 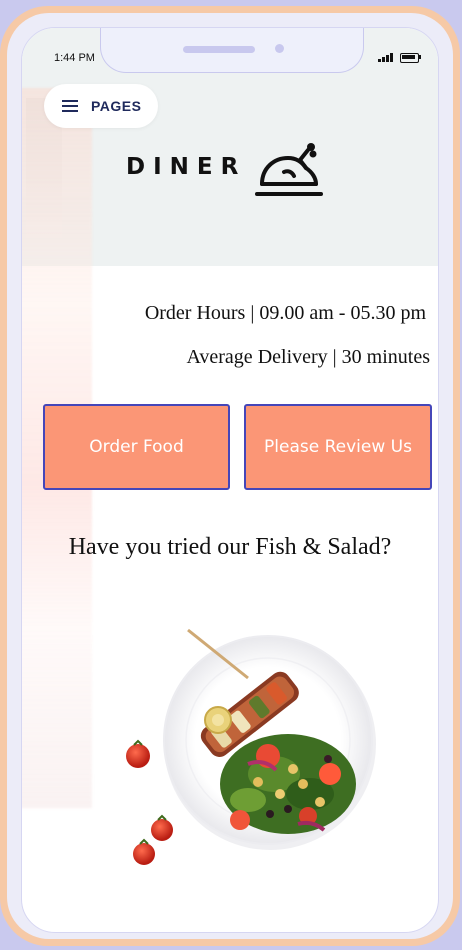 What do you see at coordinates (219, 49) in the screenshot?
I see `speaker-grille` at bounding box center [219, 49].